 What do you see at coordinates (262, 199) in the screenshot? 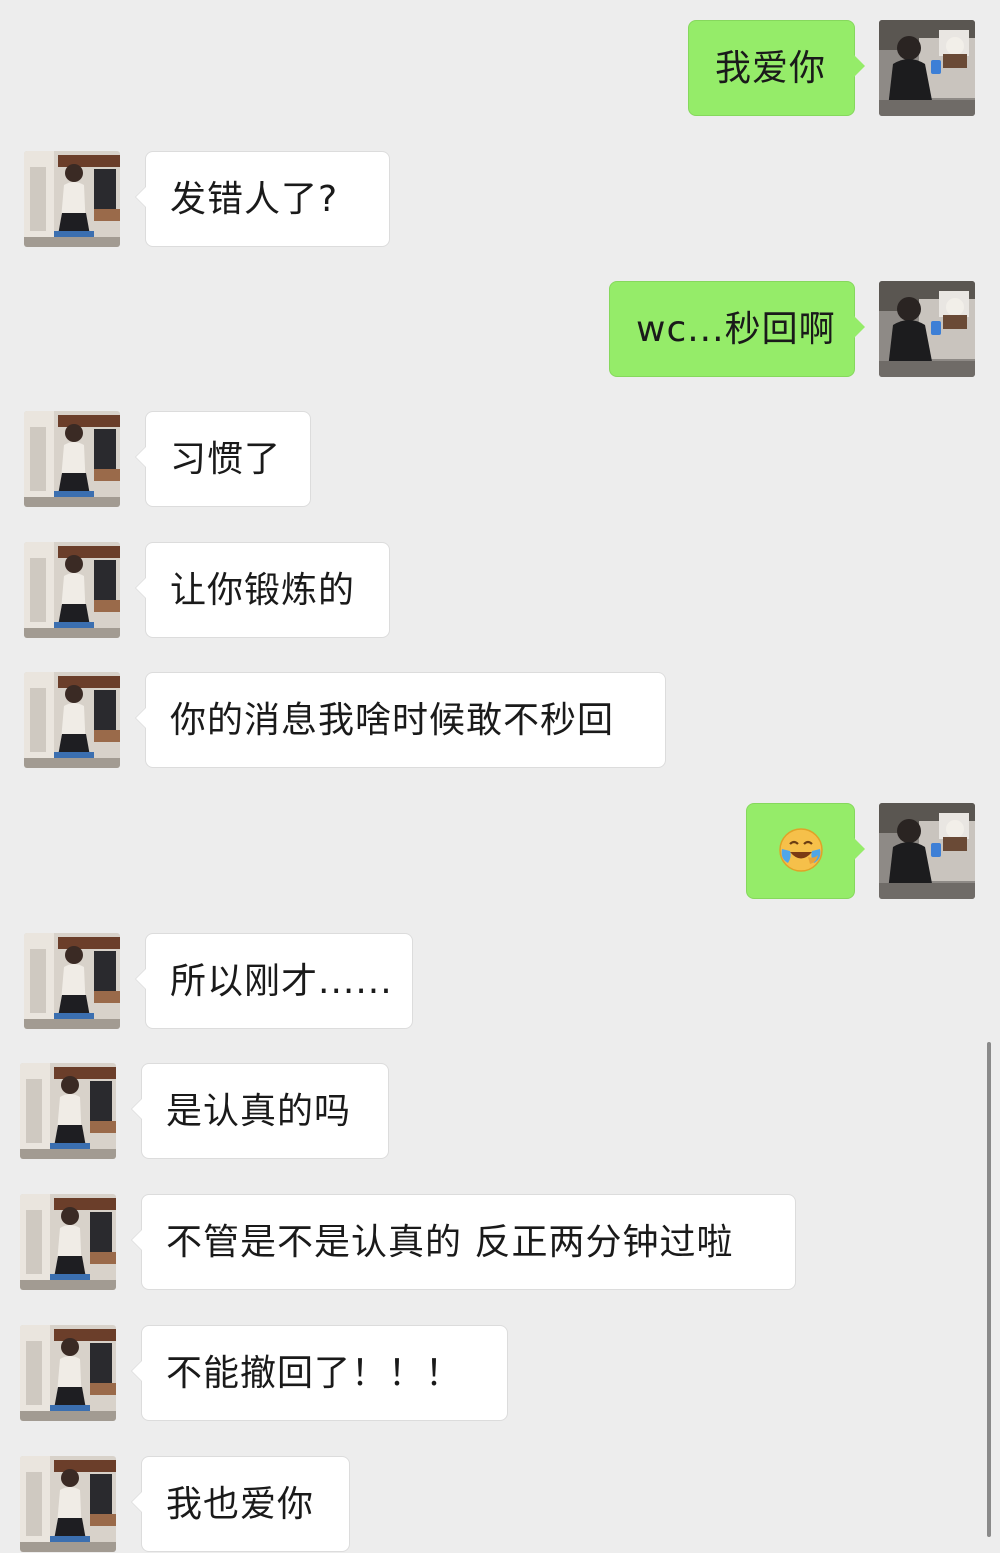
I see `message-bubble-received: 发错人了?` at bounding box center [262, 199].